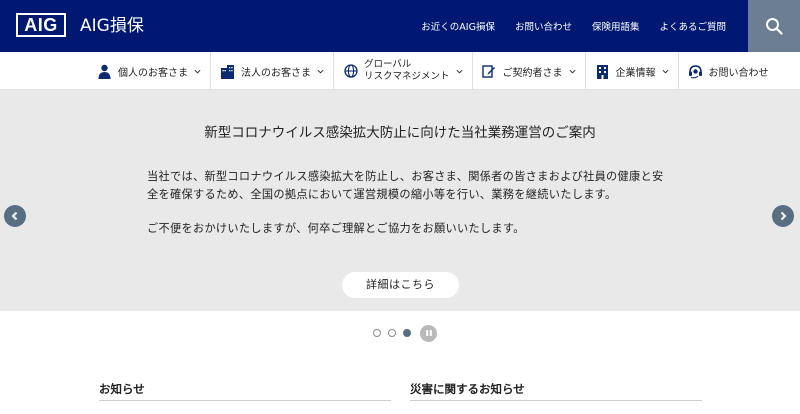 The width and height of the screenshot is (800, 414). I want to click on nav-personal-label: 個人のお客さま, so click(153, 73).